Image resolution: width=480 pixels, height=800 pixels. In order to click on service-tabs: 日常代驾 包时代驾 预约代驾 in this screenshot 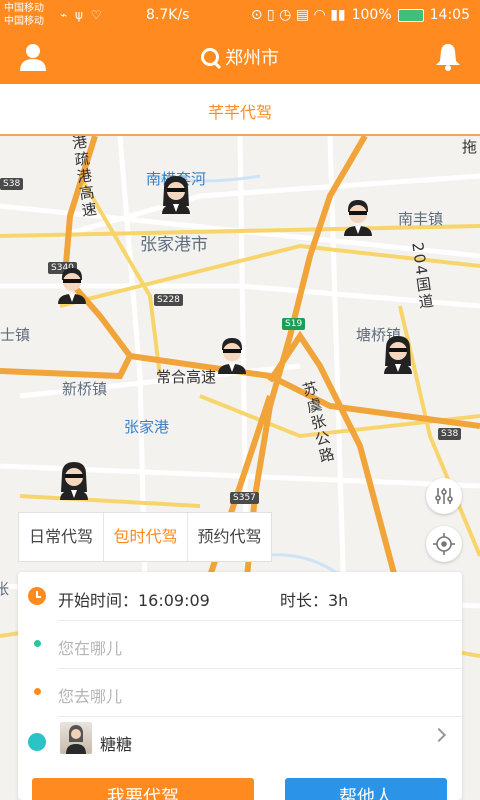, I will do `click(145, 537)`.